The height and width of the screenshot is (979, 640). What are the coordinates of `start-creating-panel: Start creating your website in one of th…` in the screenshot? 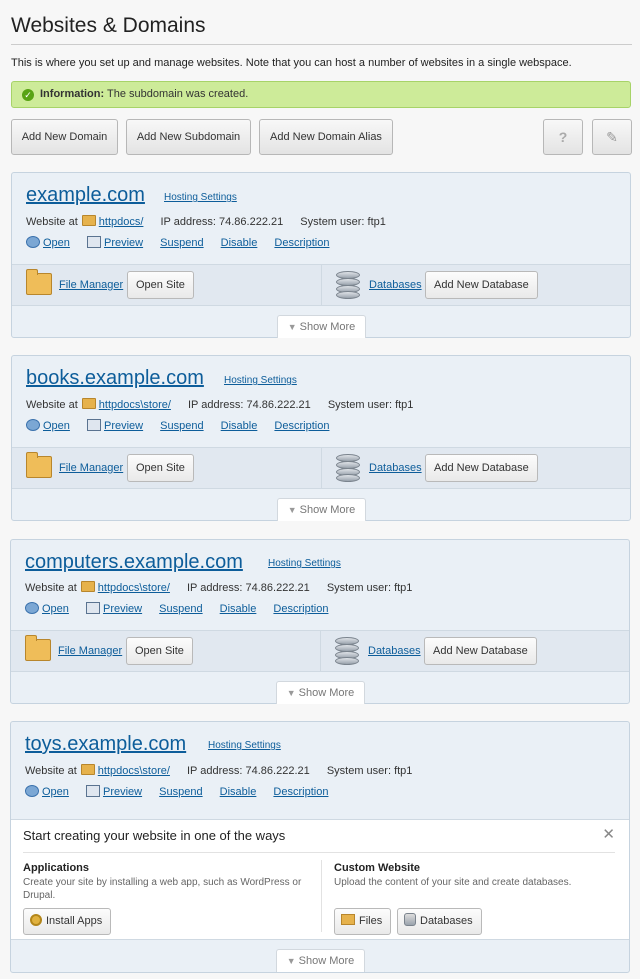 It's located at (320, 879).